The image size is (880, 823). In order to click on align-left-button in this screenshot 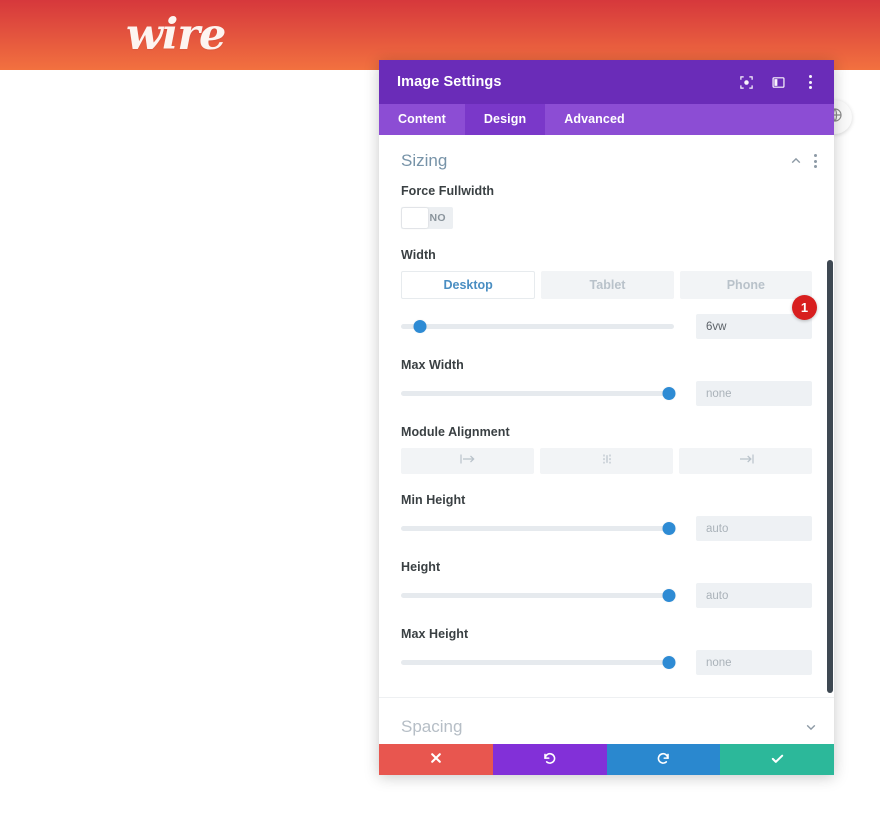, I will do `click(467, 461)`.